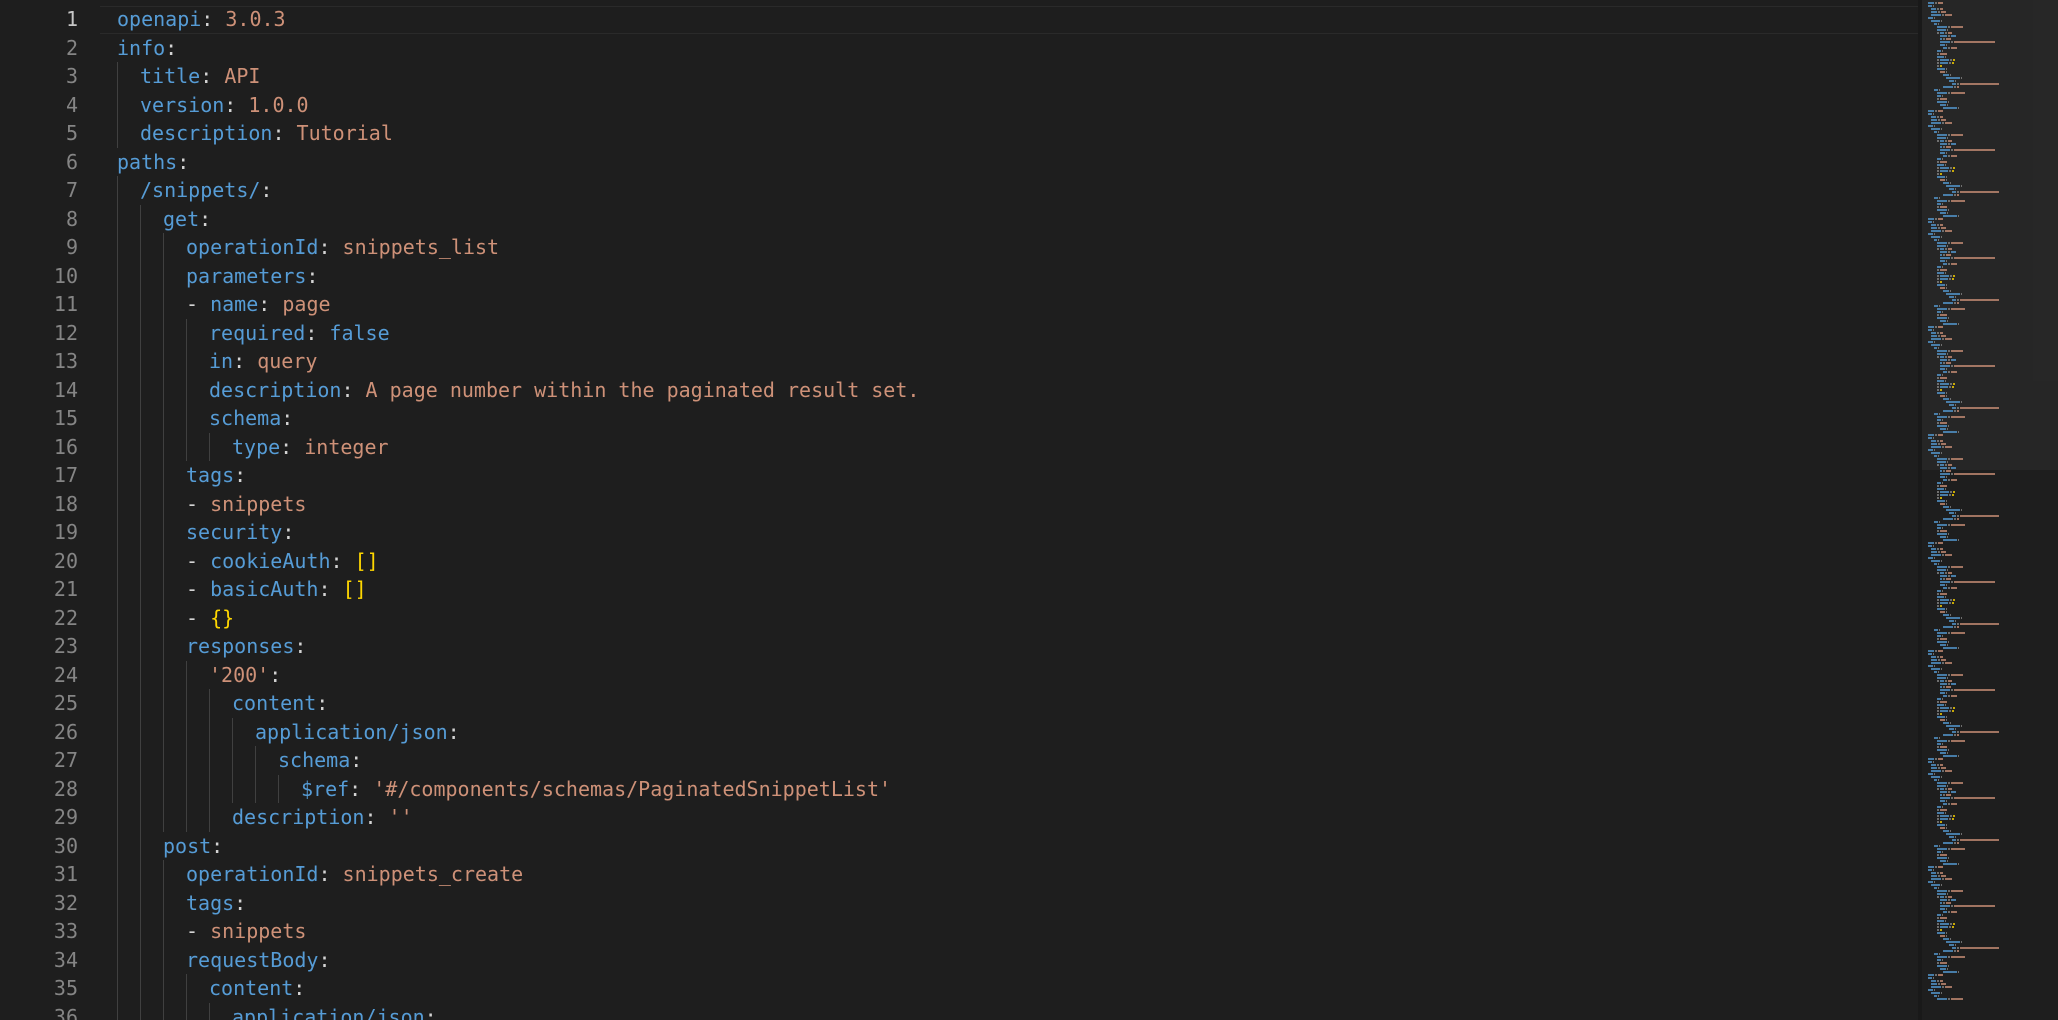 The height and width of the screenshot is (1020, 2058). Describe the element at coordinates (1990, 510) in the screenshot. I see `minimap` at that location.